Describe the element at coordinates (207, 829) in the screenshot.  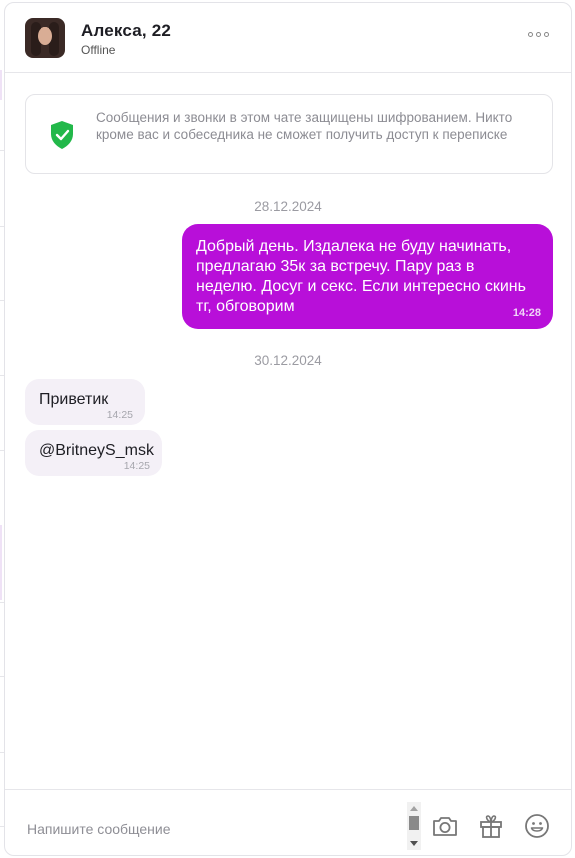
I see `message-input` at that location.